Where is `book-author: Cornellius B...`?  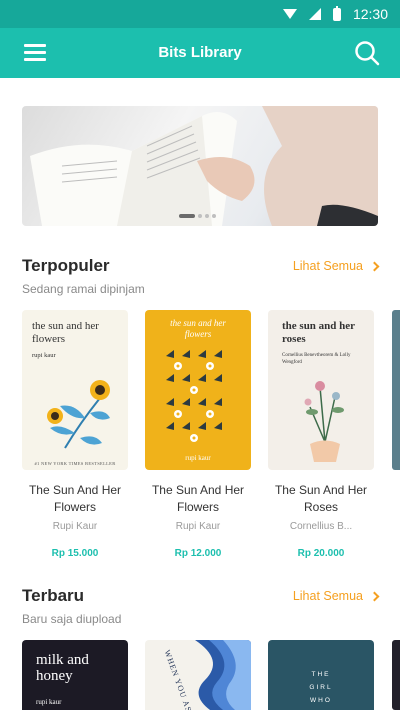 book-author: Cornellius B... is located at coordinates (321, 526).